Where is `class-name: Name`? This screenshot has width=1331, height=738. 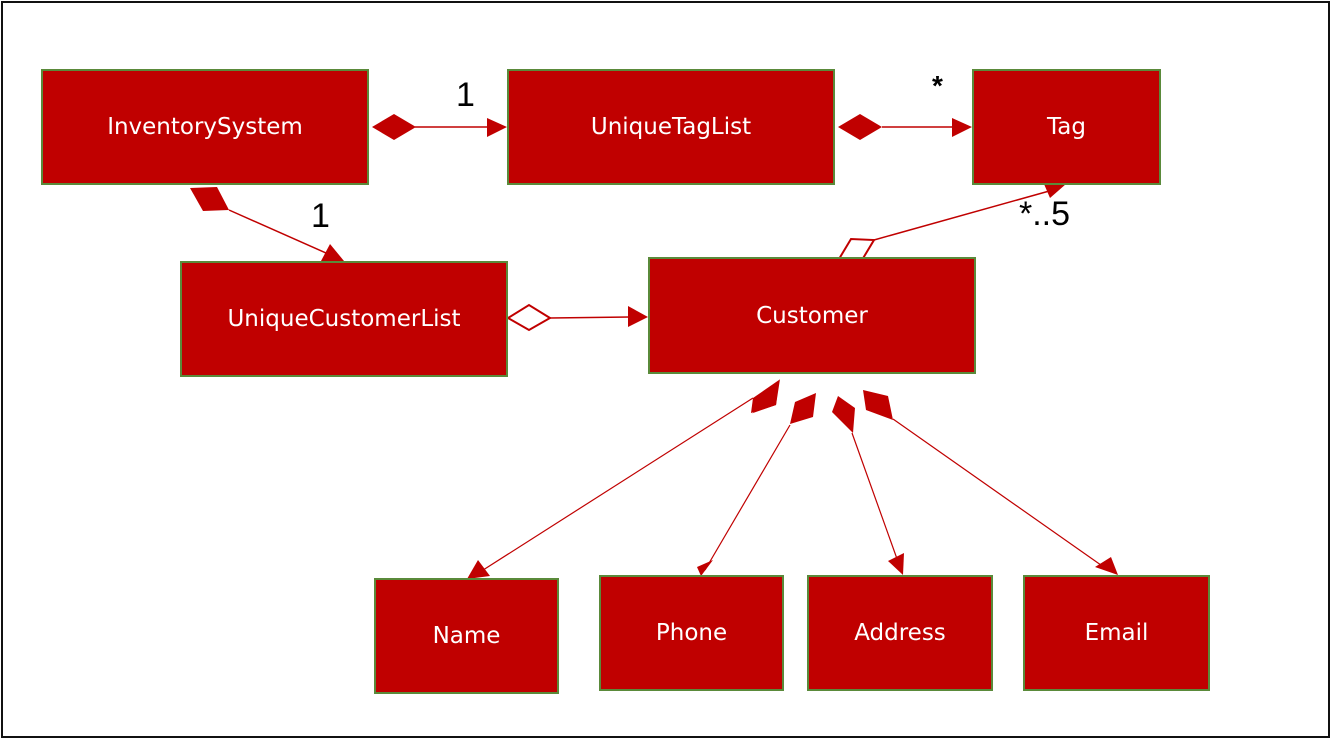 class-name: Name is located at coordinates (466, 636).